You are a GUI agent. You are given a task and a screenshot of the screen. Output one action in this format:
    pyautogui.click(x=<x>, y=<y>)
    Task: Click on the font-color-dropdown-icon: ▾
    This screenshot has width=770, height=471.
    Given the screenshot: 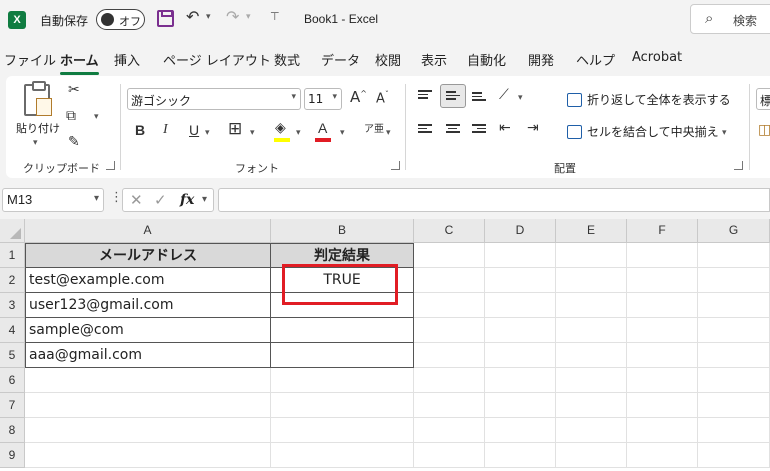 What is the action you would take?
    pyautogui.click(x=342, y=133)
    